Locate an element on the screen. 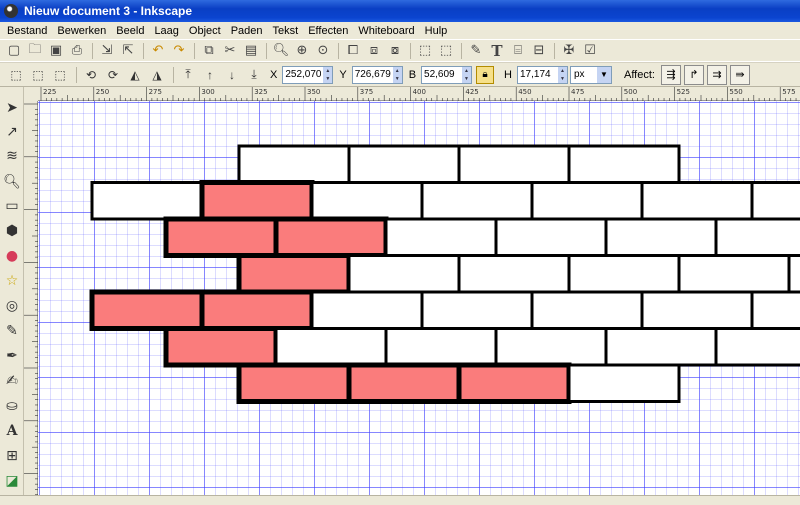  document-properties-icon: ☑ is located at coordinates (590, 51).